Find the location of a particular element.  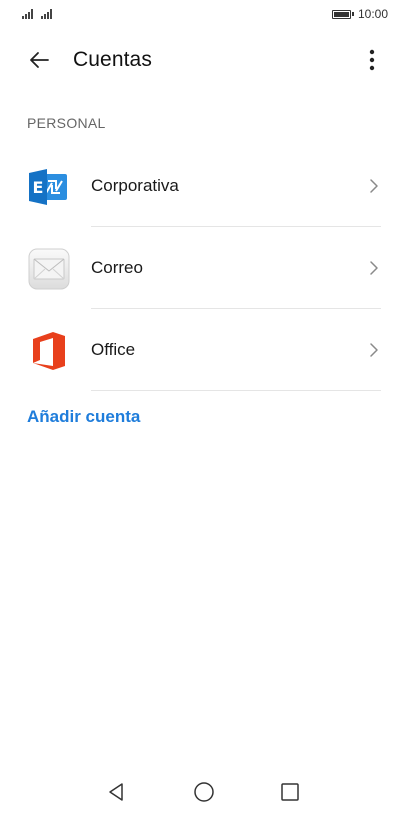

divider is located at coordinates (236, 390).